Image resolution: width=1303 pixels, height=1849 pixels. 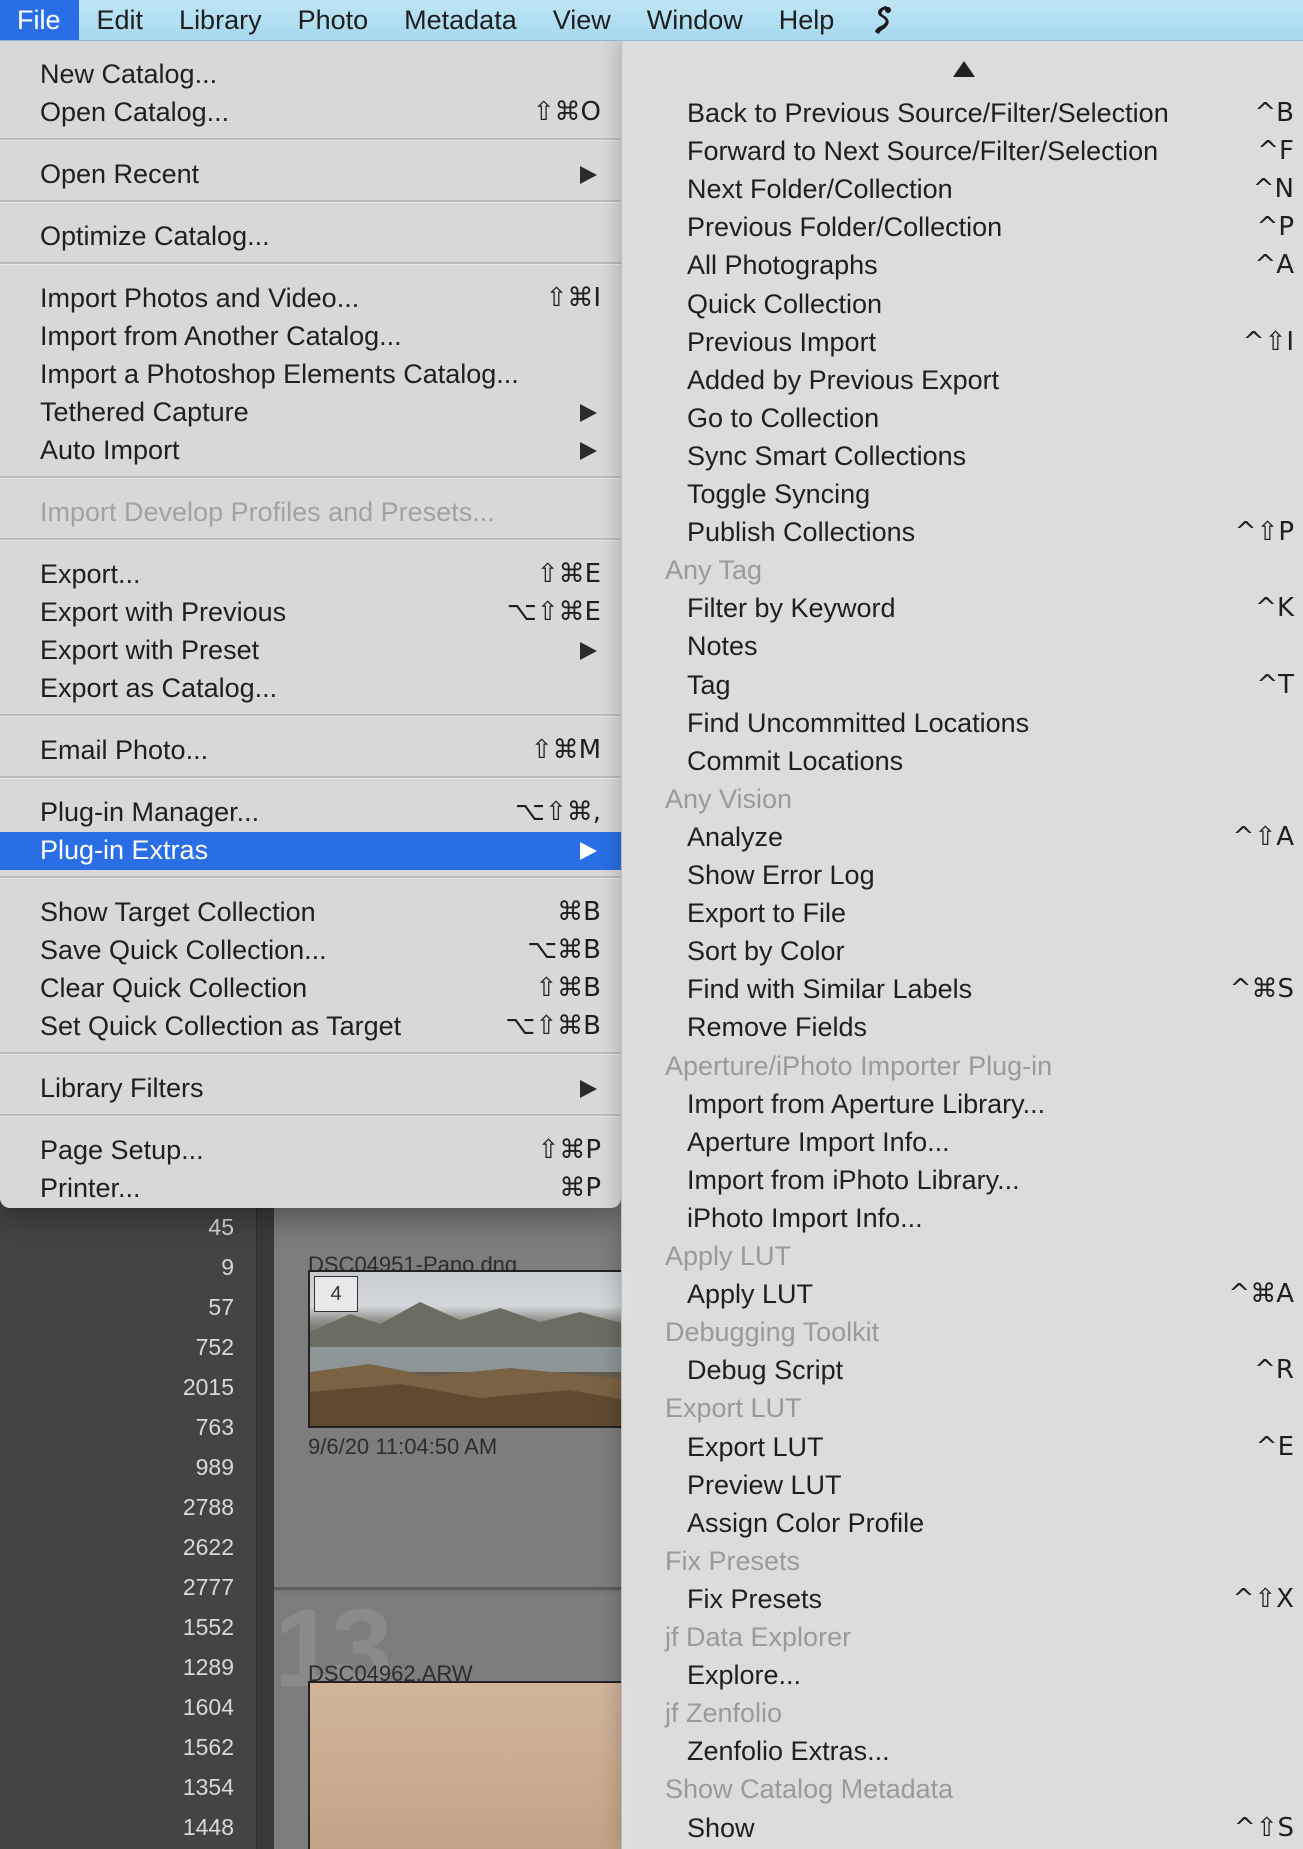 What do you see at coordinates (460, 20) in the screenshot?
I see `menu-metadata: Metadata` at bounding box center [460, 20].